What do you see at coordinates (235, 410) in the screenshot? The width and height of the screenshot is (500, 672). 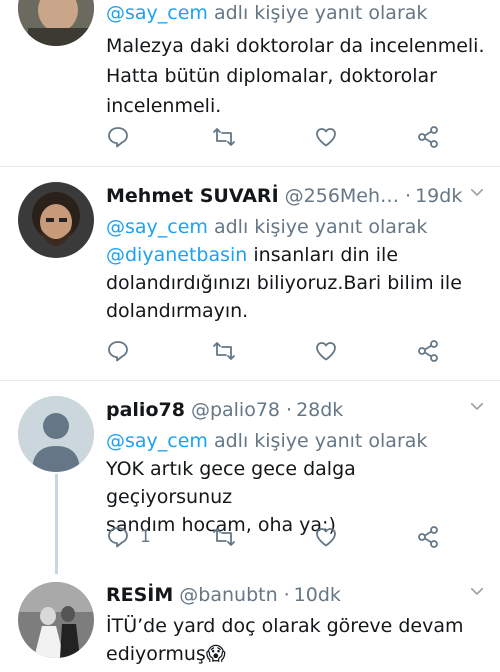 I see `user-handle: @palio78` at bounding box center [235, 410].